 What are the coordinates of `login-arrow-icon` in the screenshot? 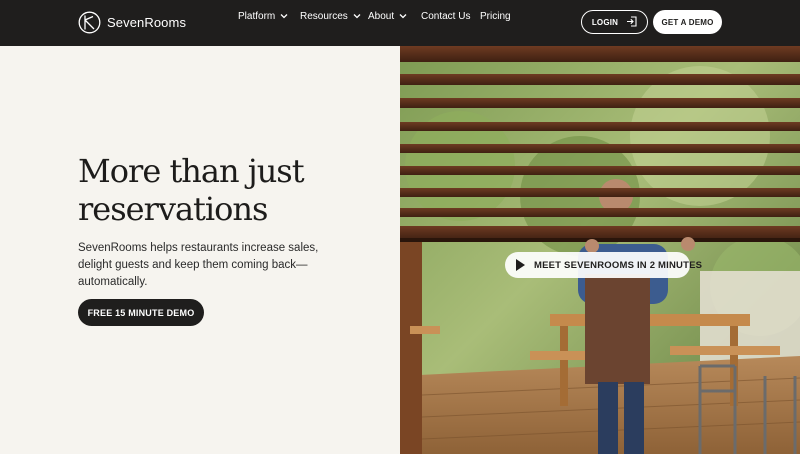 It's located at (627, 22).